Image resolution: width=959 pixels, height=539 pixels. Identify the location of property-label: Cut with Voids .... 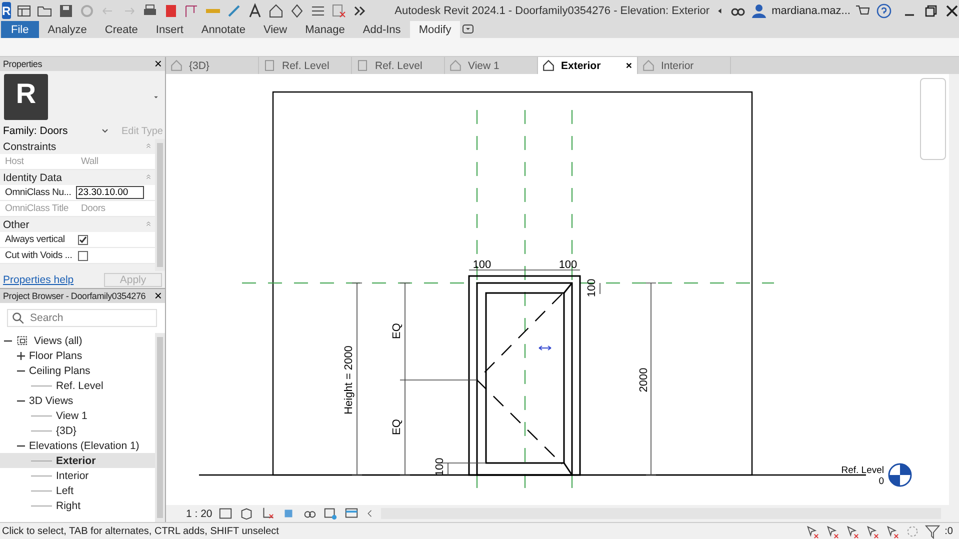
(39, 255).